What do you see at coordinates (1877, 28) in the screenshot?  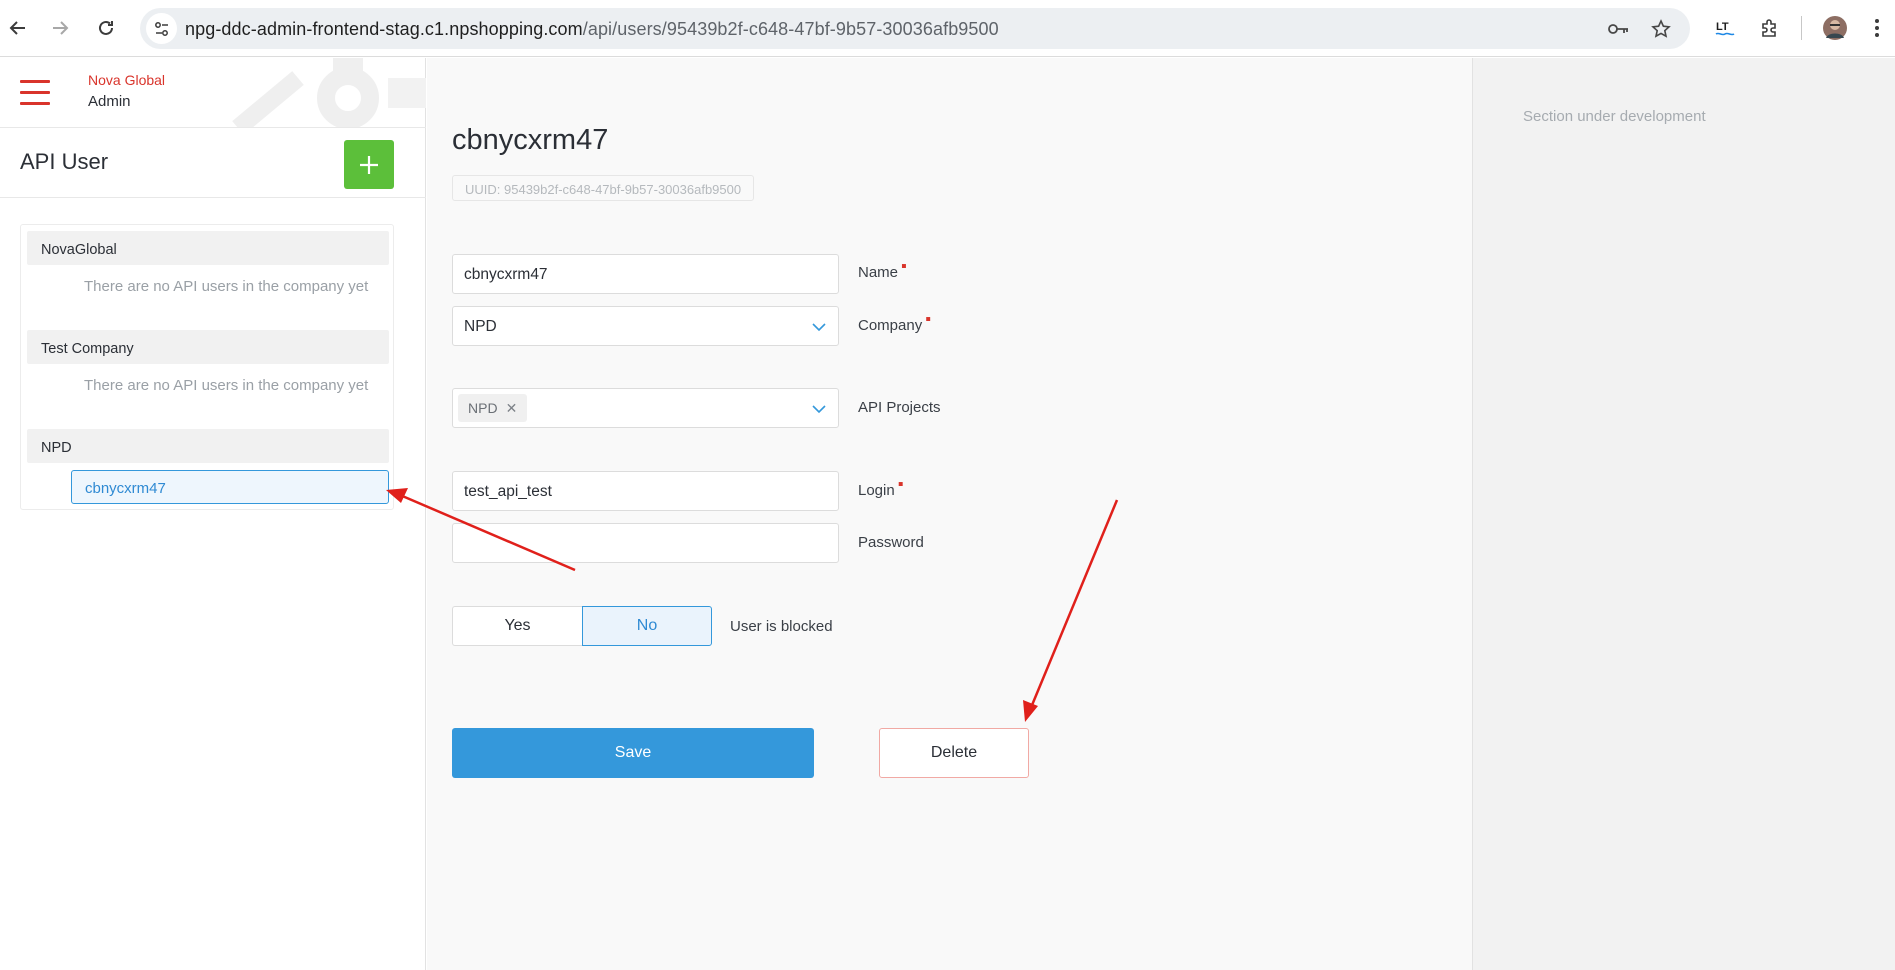 I see `browser-menu-icon` at bounding box center [1877, 28].